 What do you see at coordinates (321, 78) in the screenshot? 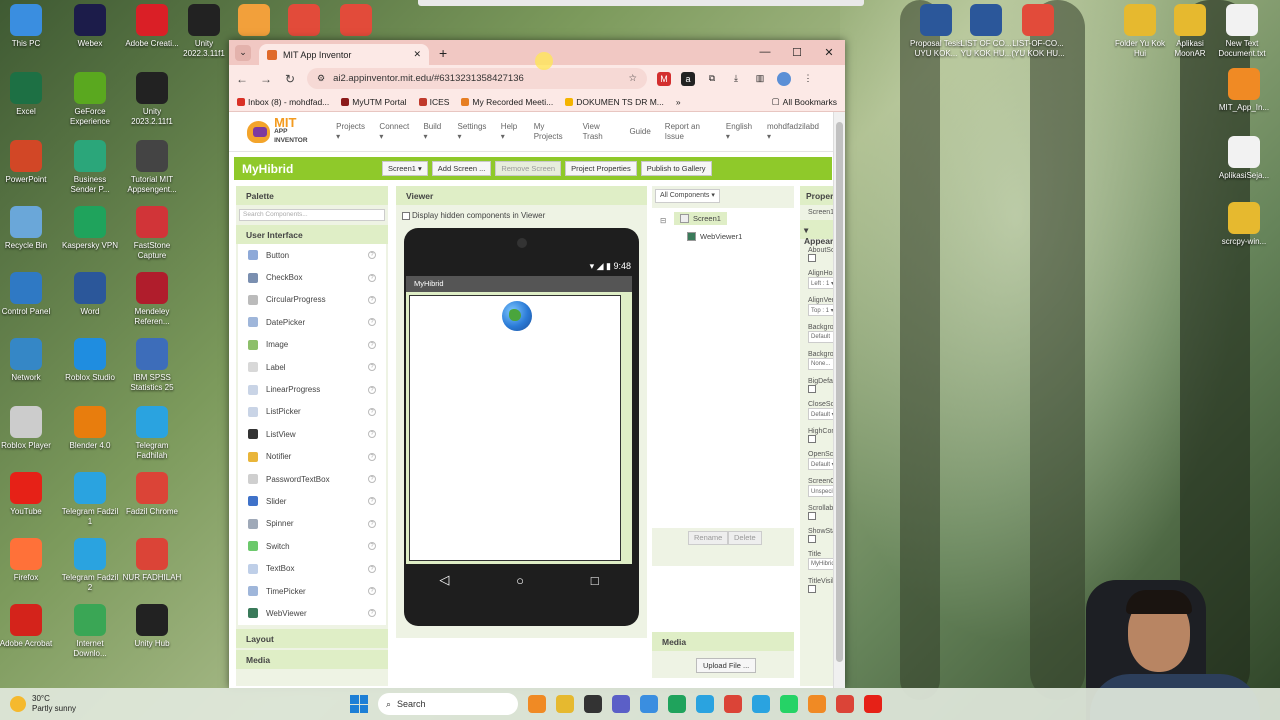
I see `site-info-icon: ⚙` at bounding box center [321, 78].